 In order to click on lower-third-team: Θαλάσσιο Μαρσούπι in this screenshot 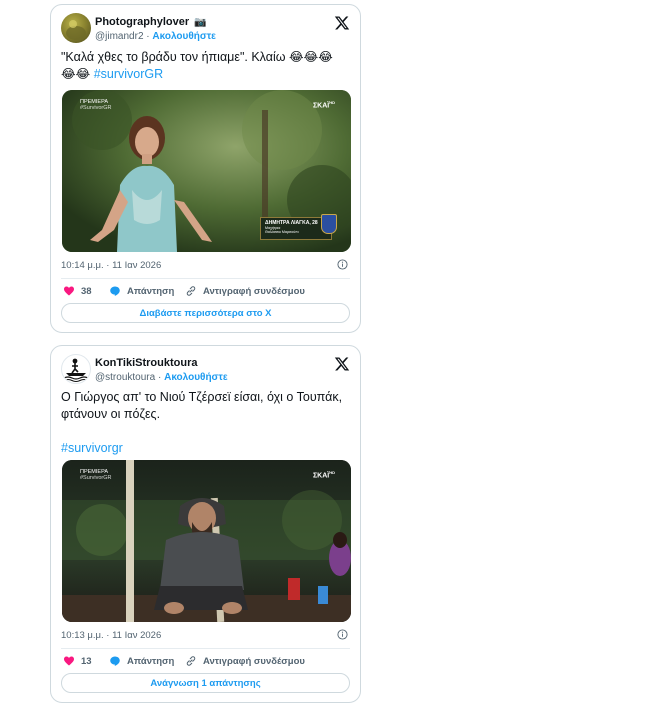, I will do `click(282, 232)`.